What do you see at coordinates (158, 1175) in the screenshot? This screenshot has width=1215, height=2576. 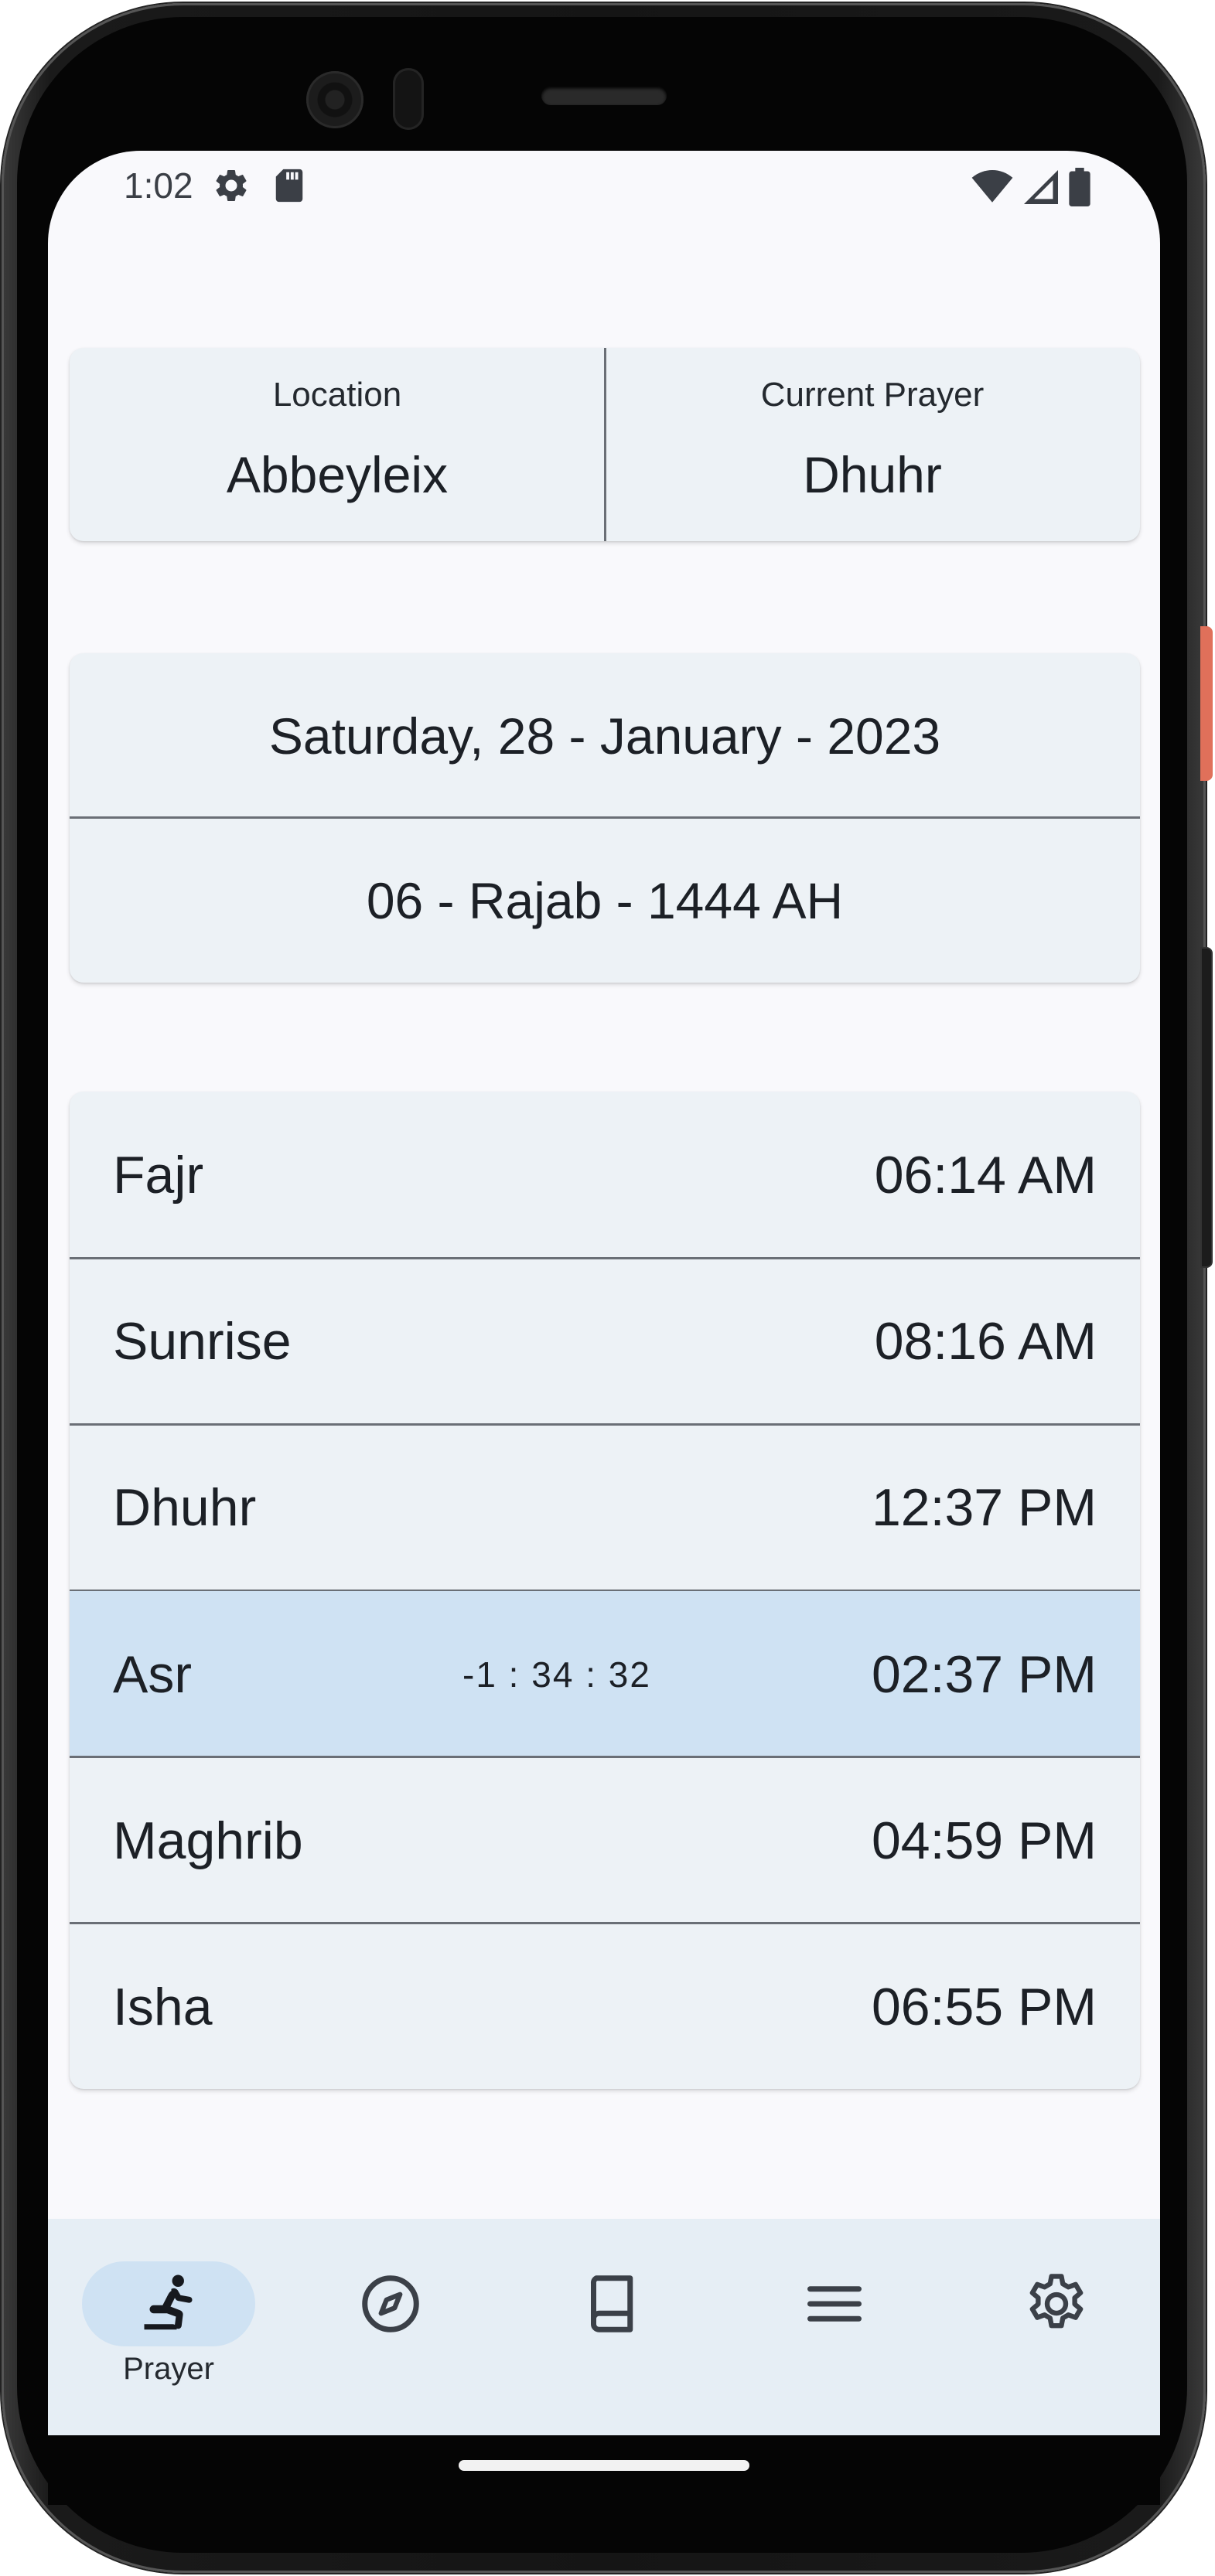 I see `prayer-name: Fajr` at bounding box center [158, 1175].